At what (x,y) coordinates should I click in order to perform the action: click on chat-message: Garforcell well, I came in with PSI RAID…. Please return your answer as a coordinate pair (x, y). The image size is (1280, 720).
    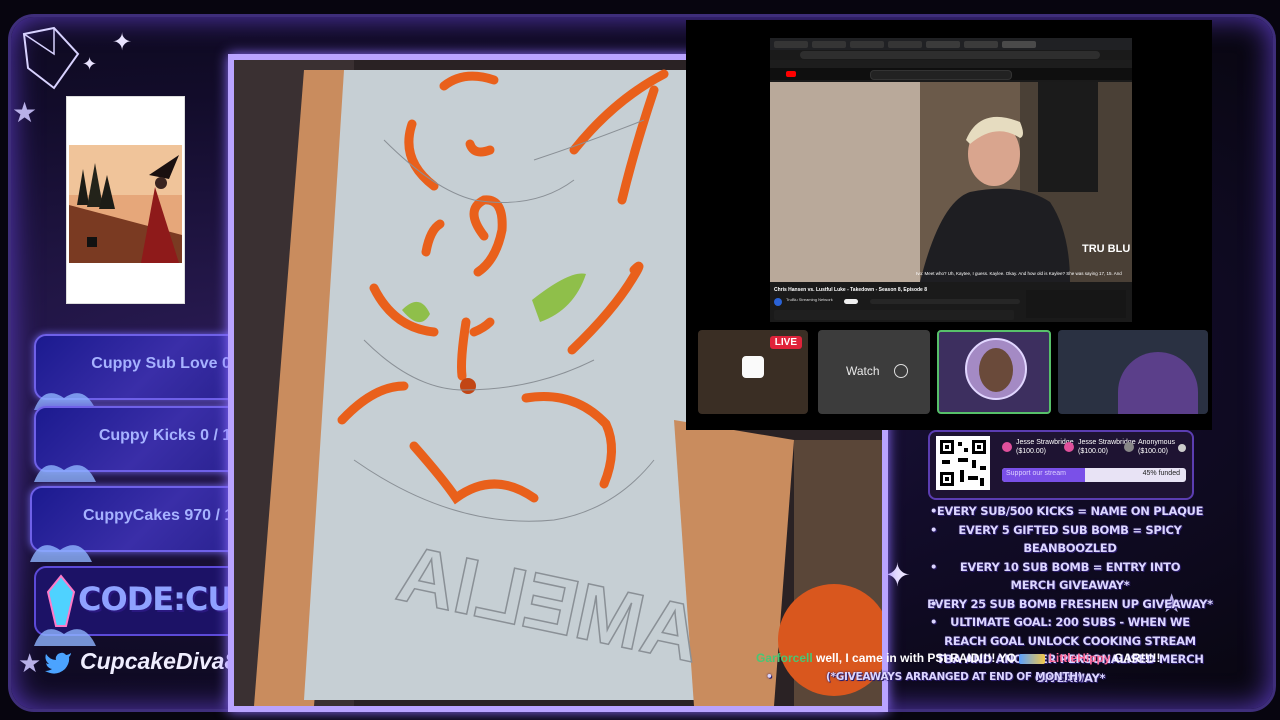
    Looking at the image, I should click on (976, 667).